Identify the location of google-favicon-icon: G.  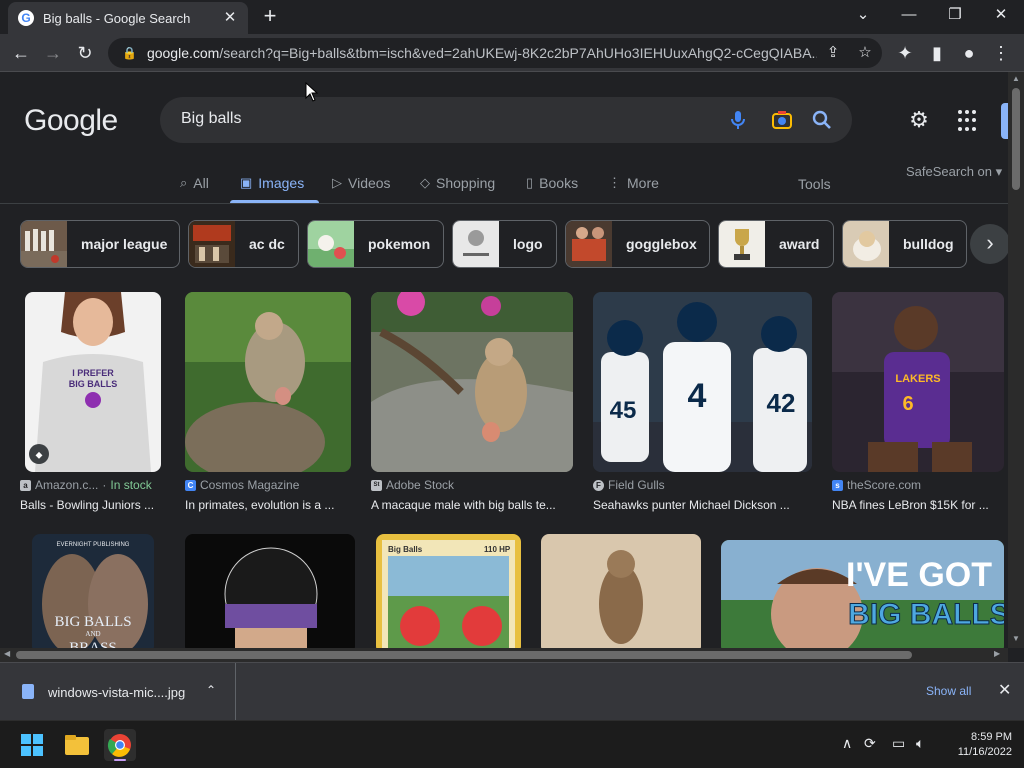
(26, 18).